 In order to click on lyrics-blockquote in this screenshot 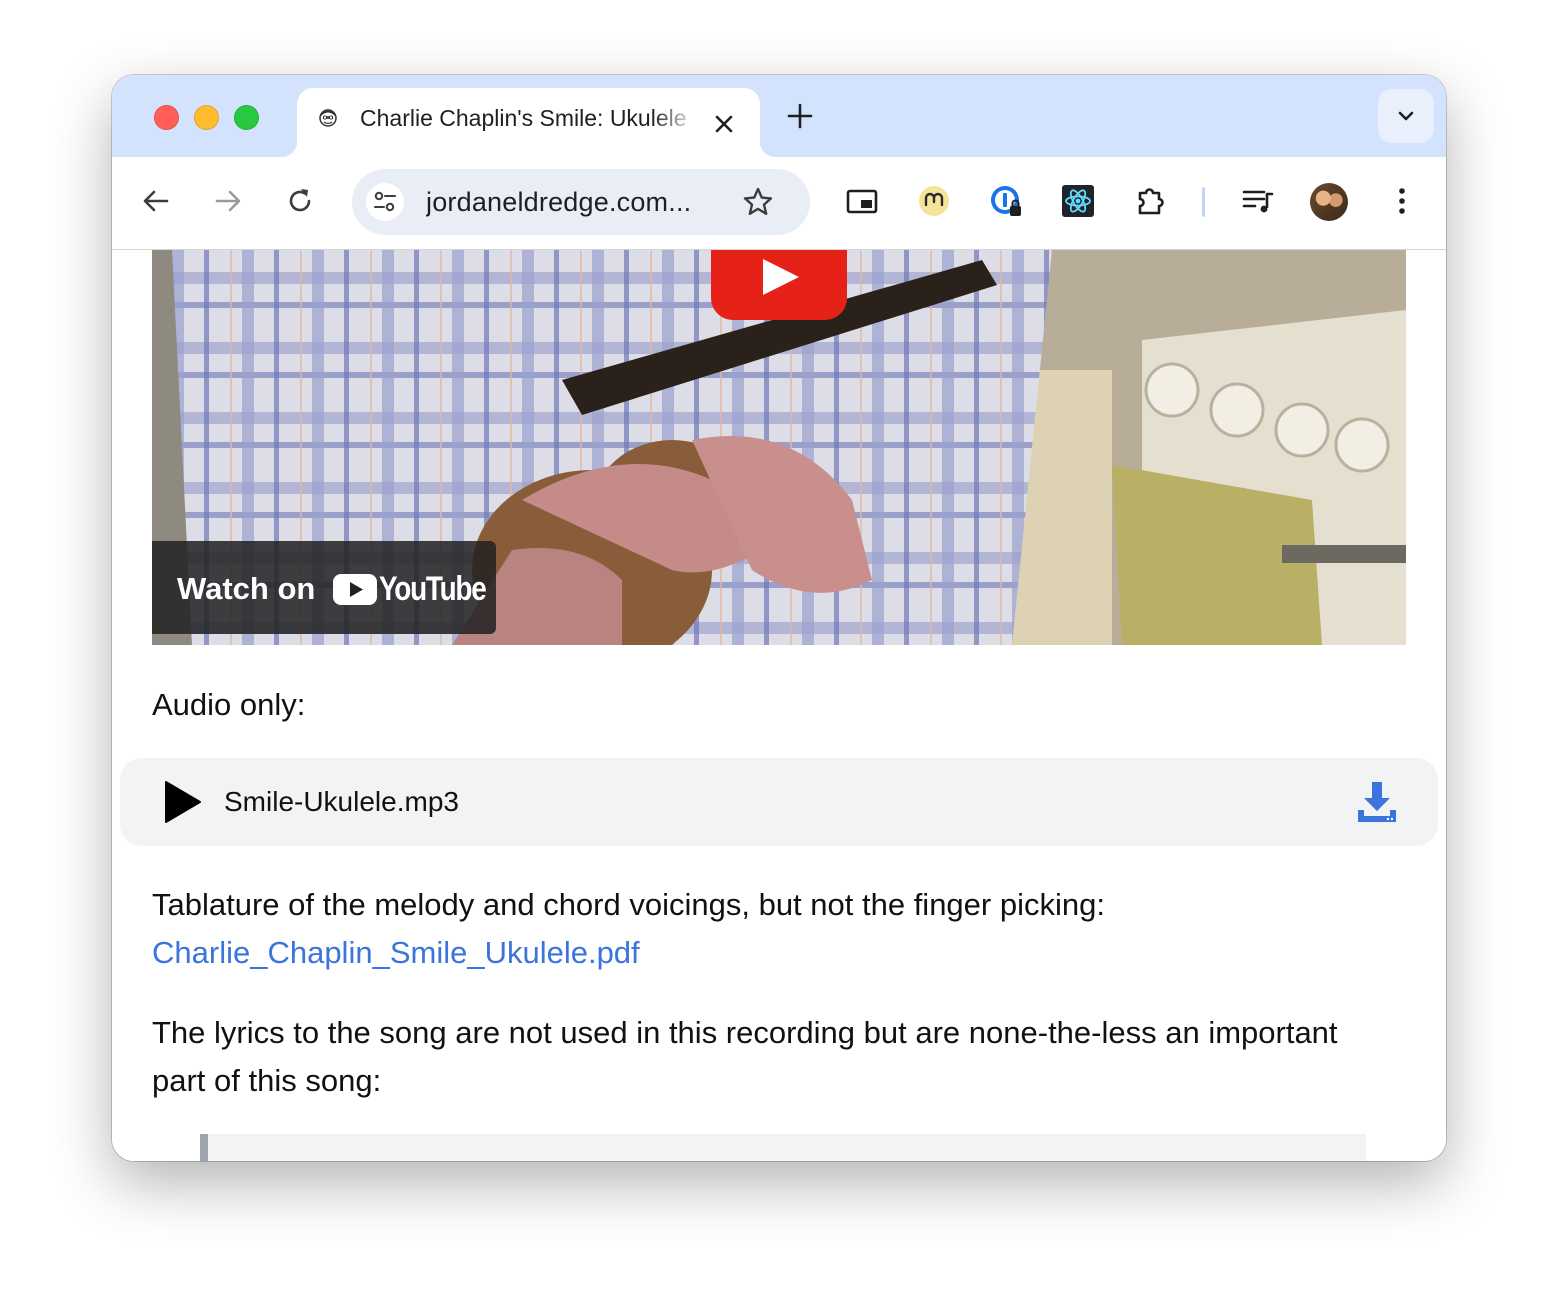, I will do `click(783, 1147)`.